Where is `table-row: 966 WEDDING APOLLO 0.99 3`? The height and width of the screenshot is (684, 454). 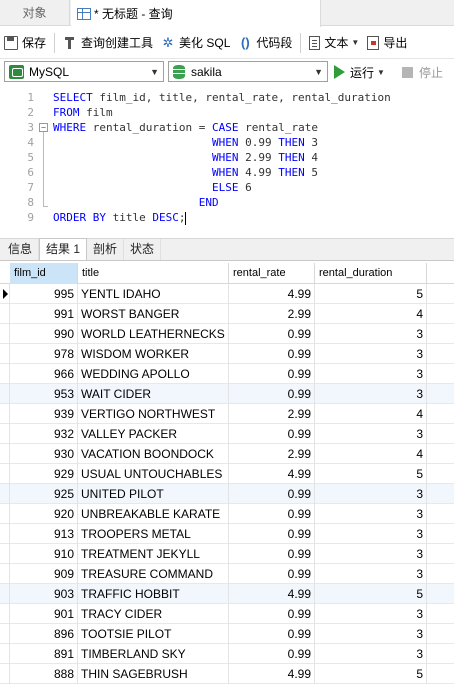
table-row: 966 WEDDING APOLLO 0.99 3 is located at coordinates (227, 374).